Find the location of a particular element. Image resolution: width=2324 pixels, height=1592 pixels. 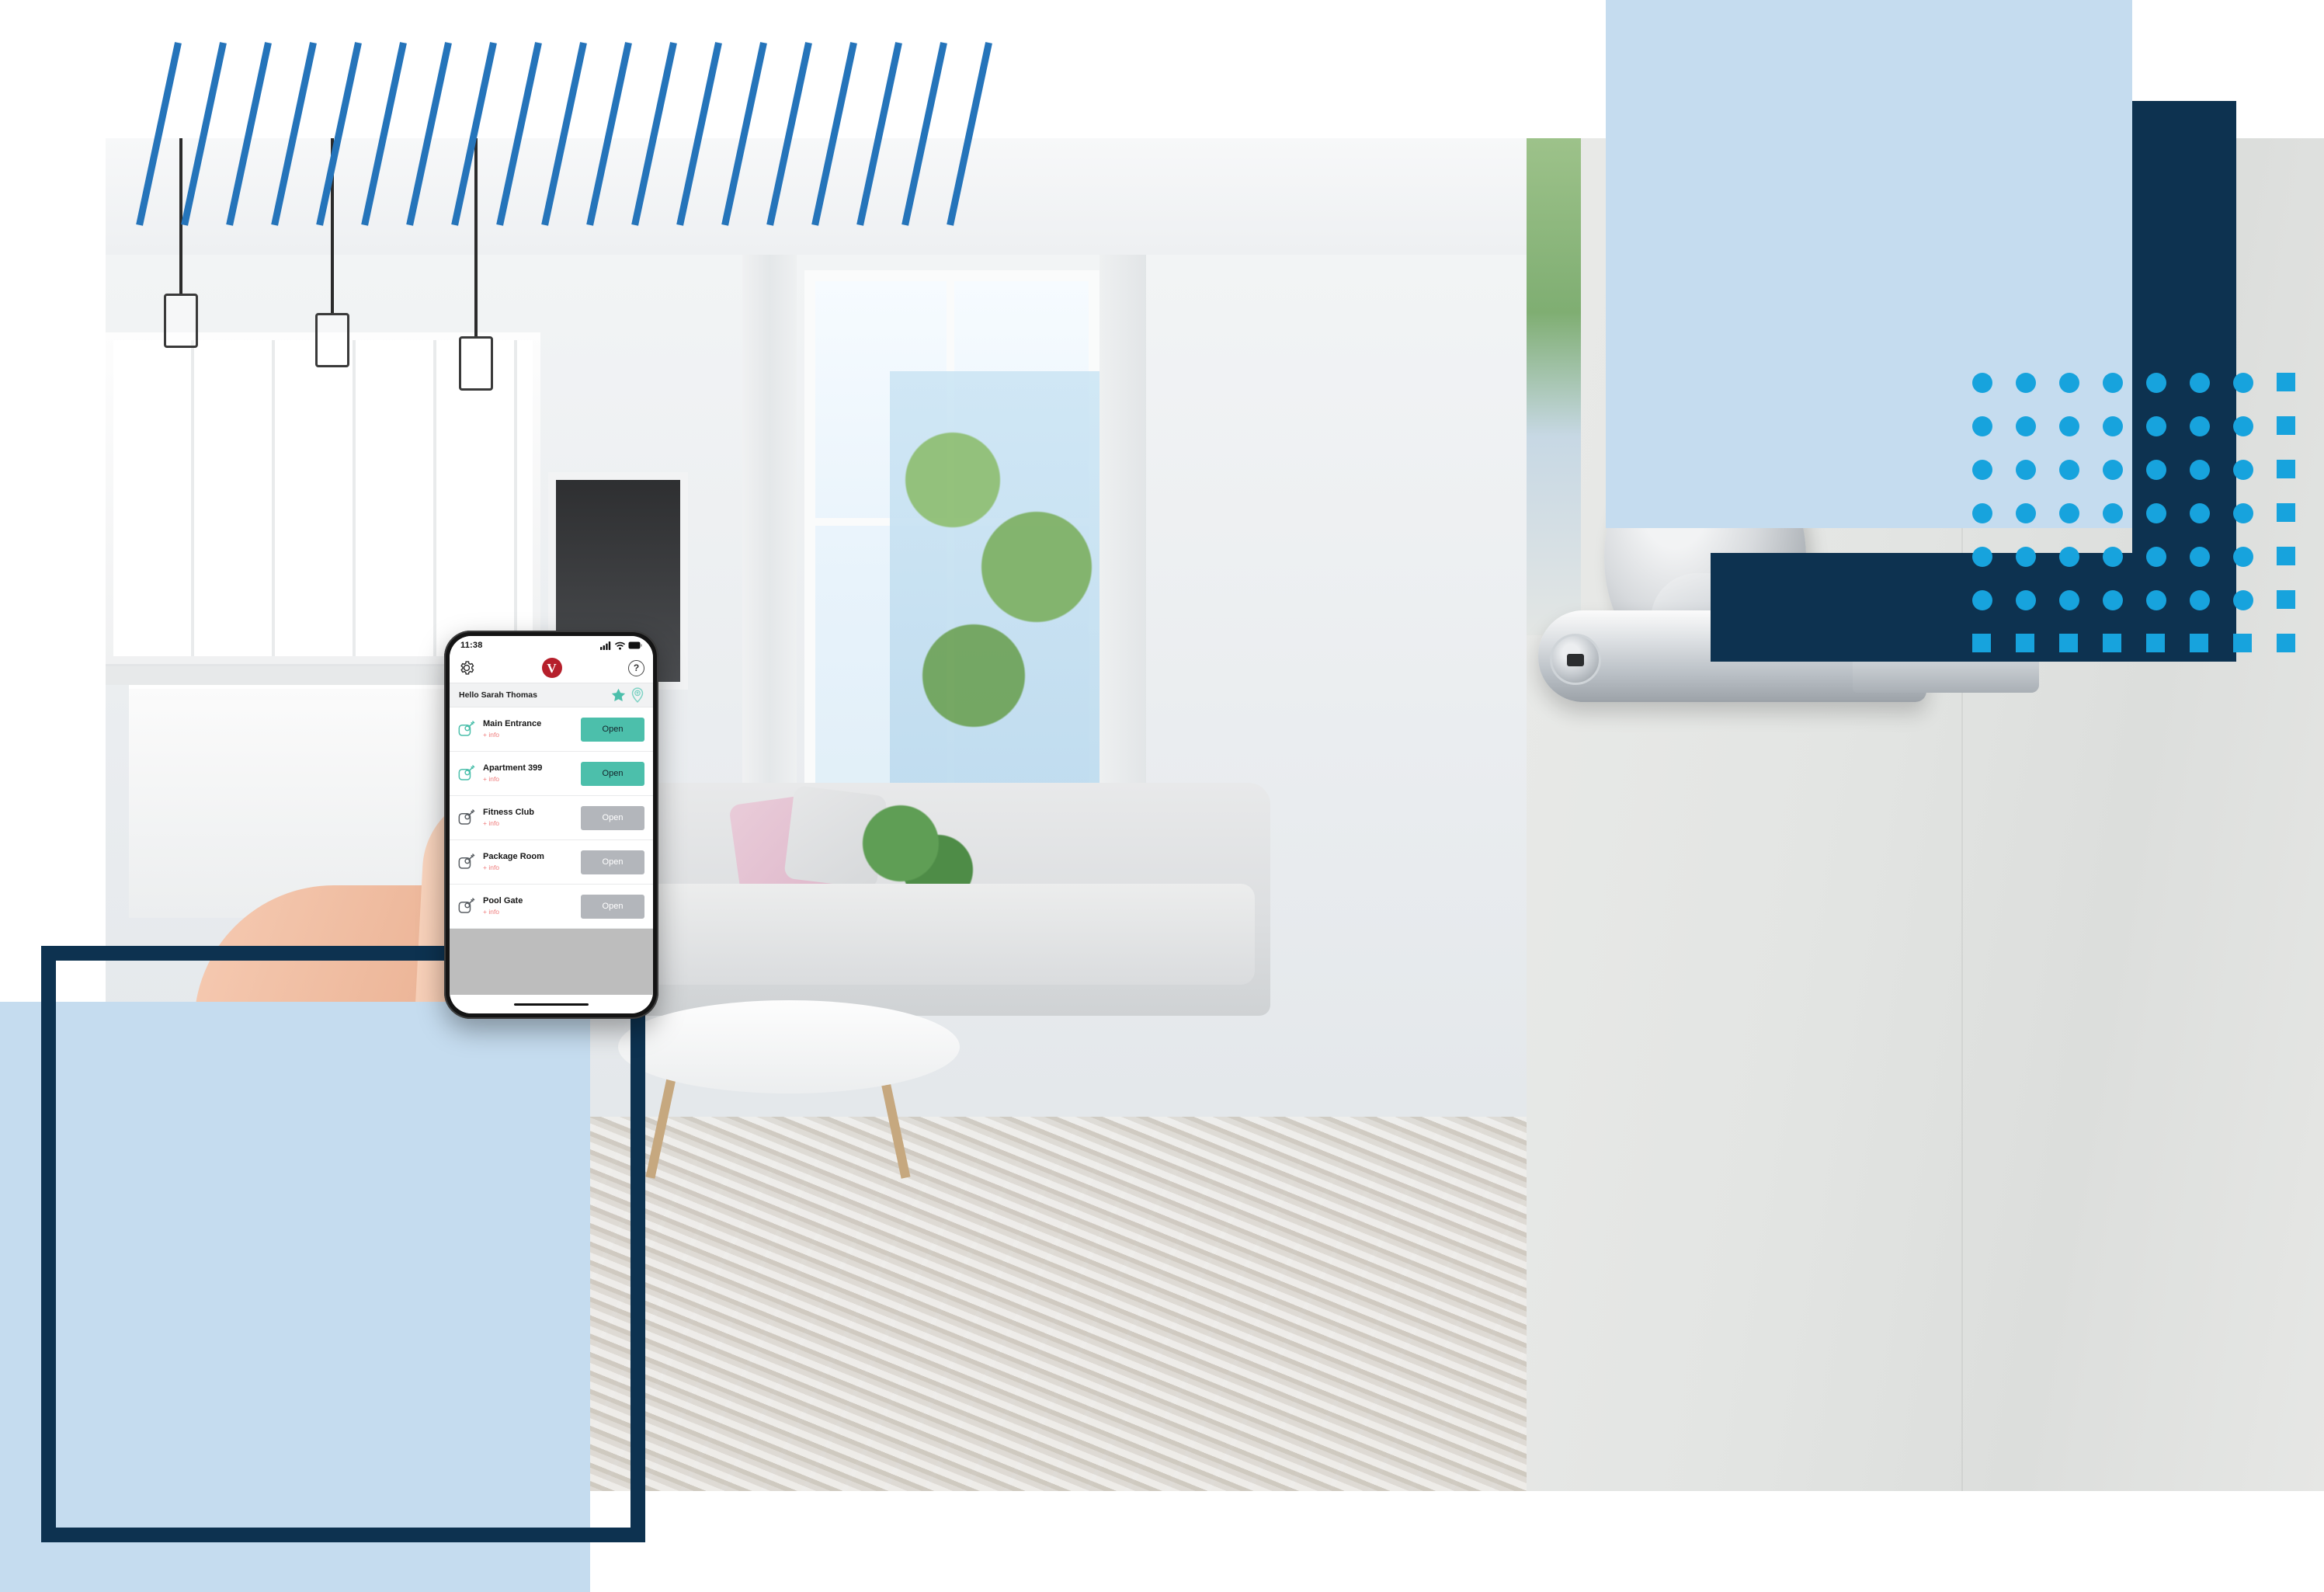

door-meta: Fitness Club + info is located at coordinates (528, 817).